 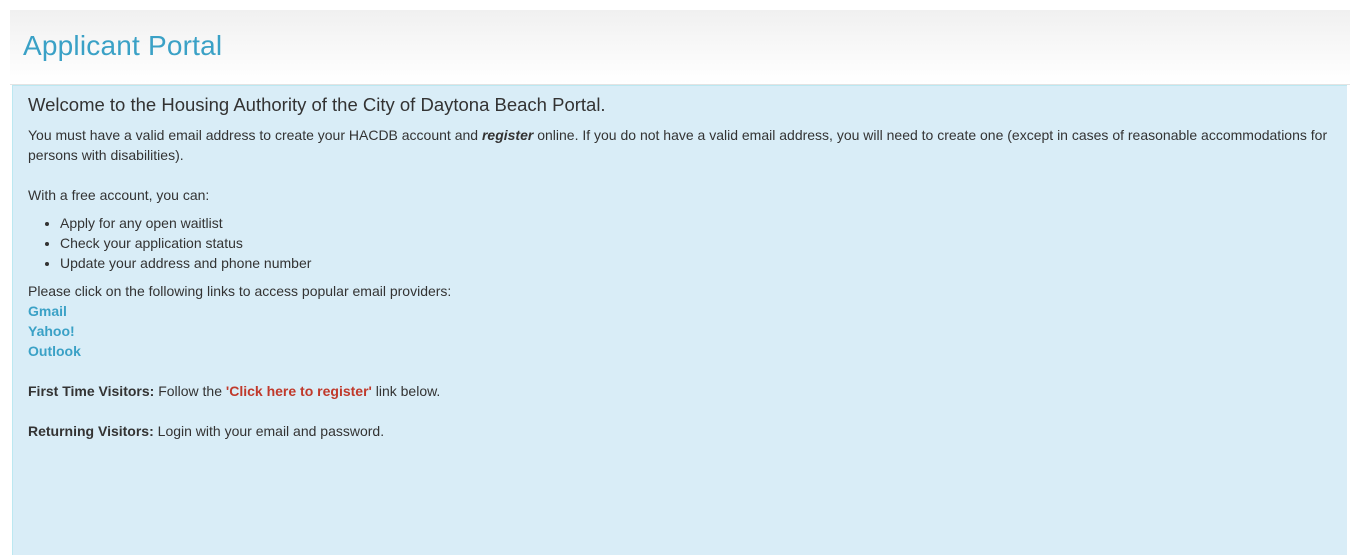 I want to click on yahoo-link: Yahoo!, so click(x=680, y=331).